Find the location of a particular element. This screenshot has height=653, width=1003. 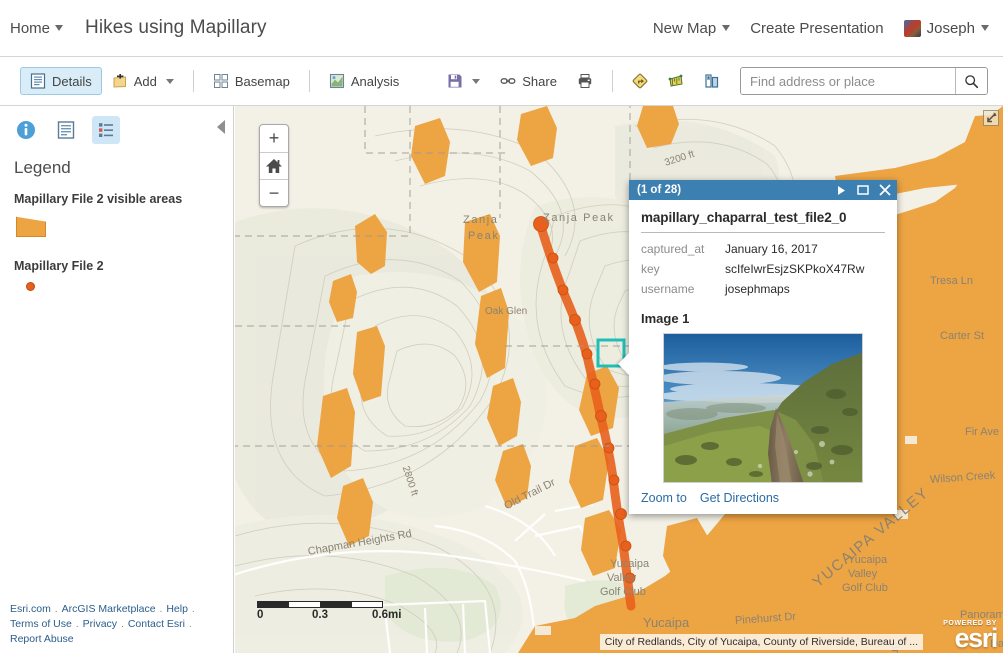

search-box is located at coordinates (864, 81).